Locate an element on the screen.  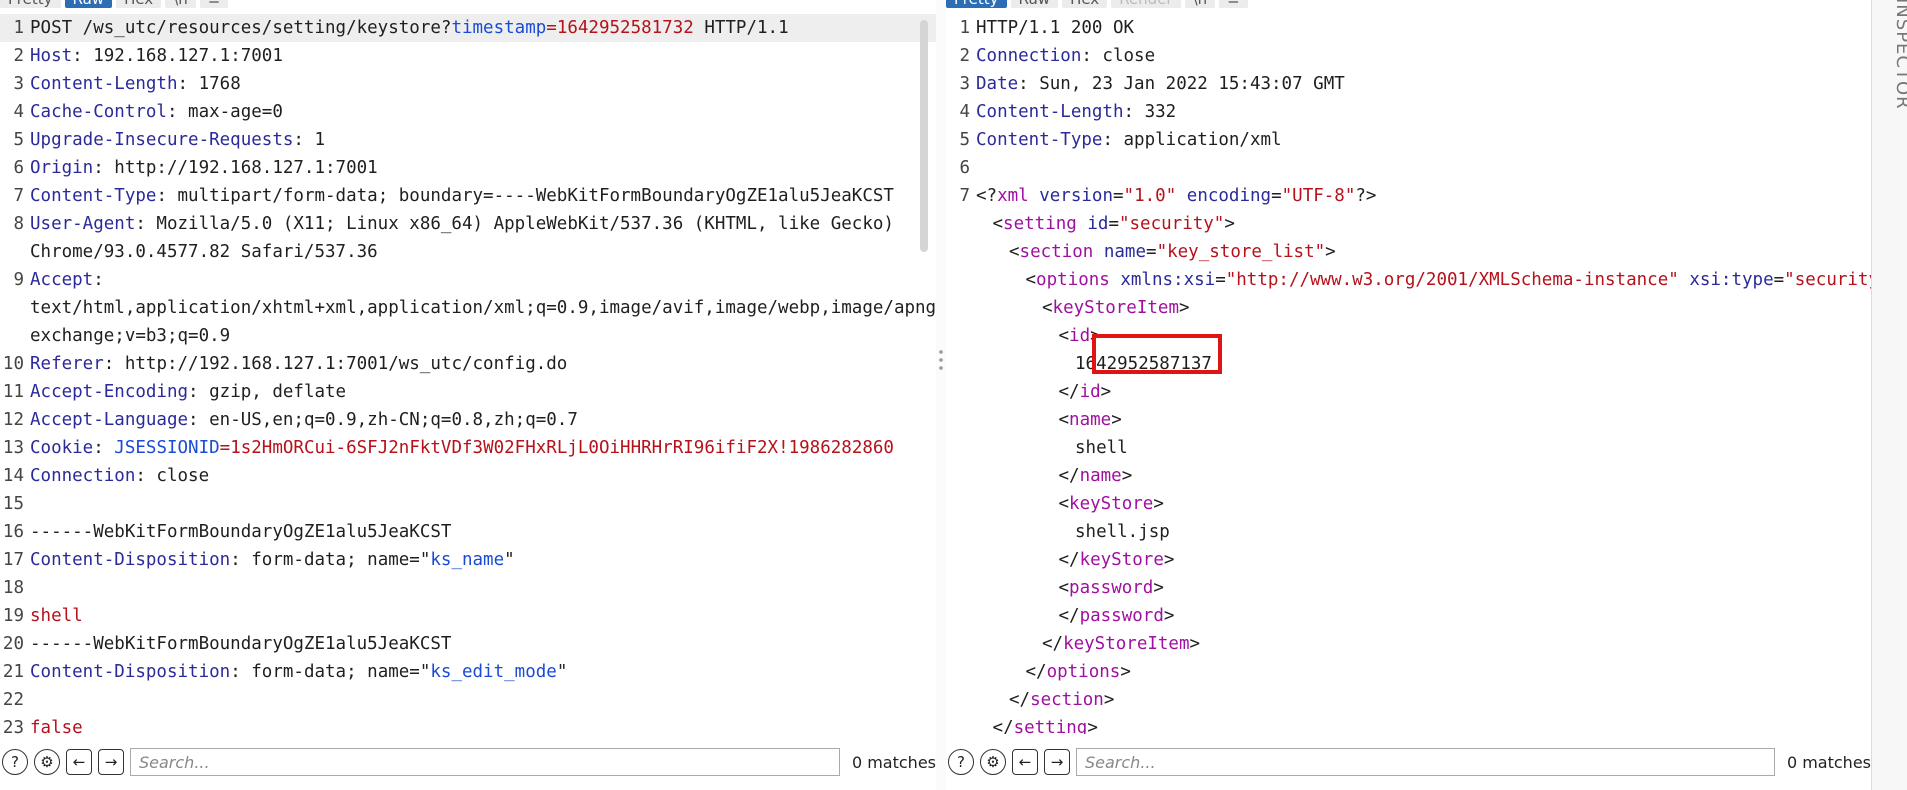
xml-setting-open: <setting id="security"> is located at coordinates (1113, 224).